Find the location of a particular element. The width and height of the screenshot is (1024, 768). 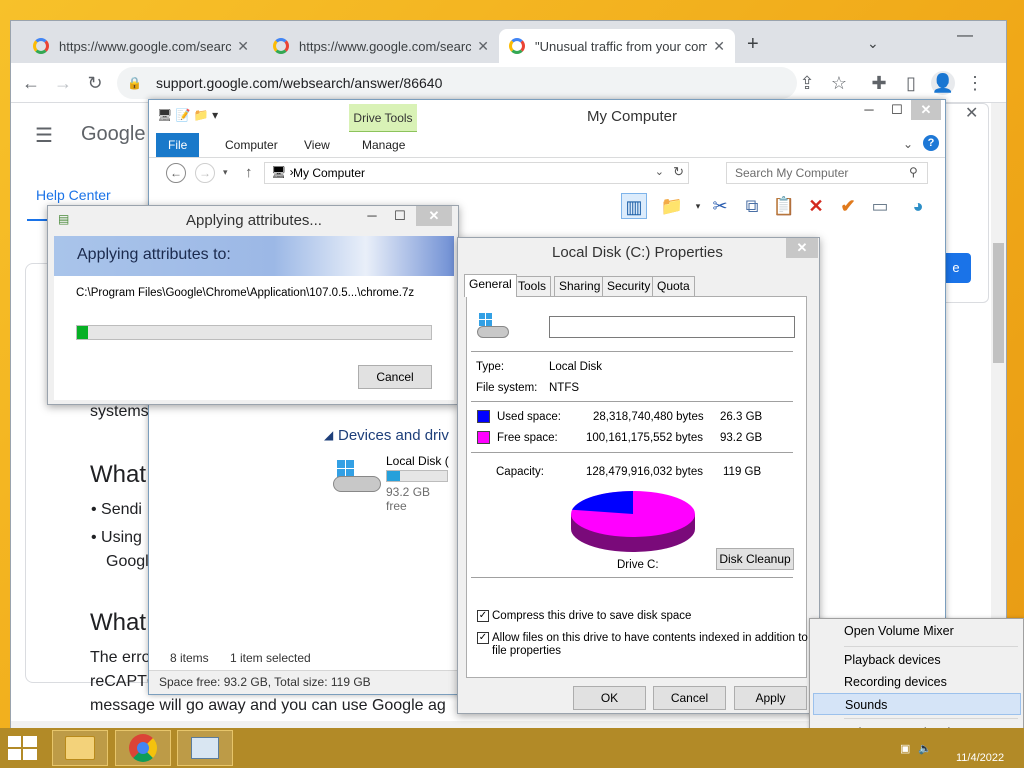

cut-icon: ✂ is located at coordinates (720, 206).